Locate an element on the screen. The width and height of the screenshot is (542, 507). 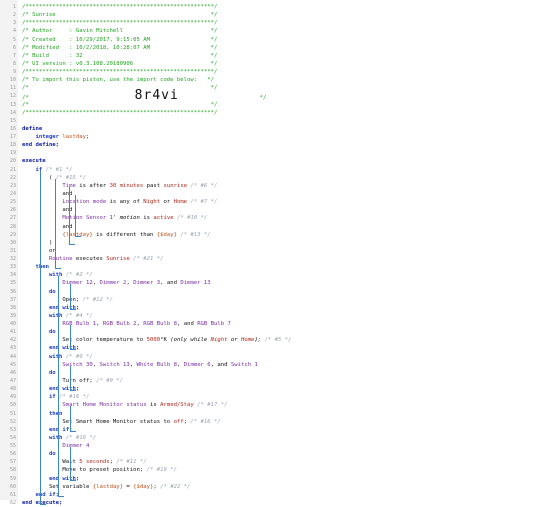
line-number: 49 is located at coordinates (12, 397).